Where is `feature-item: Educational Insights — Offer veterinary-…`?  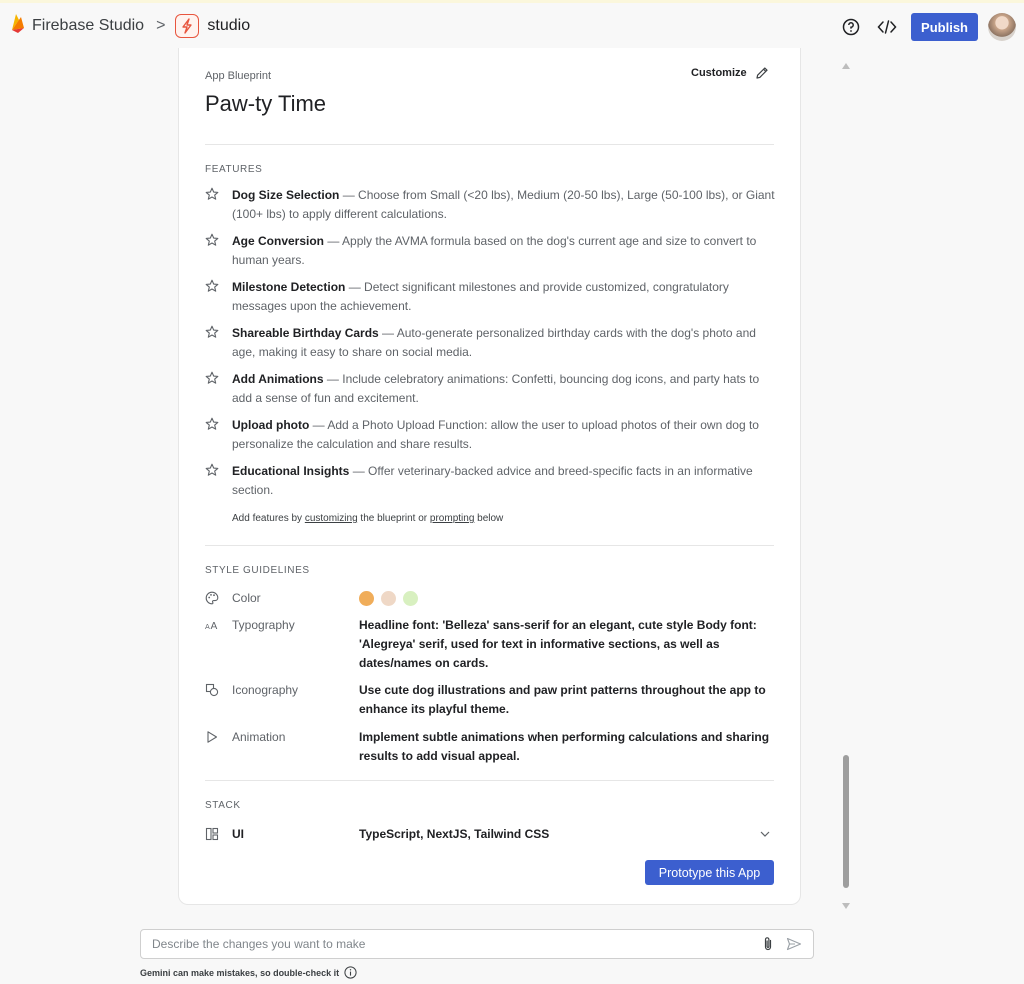 feature-item: Educational Insights — Offer veterinary-… is located at coordinates (492, 481).